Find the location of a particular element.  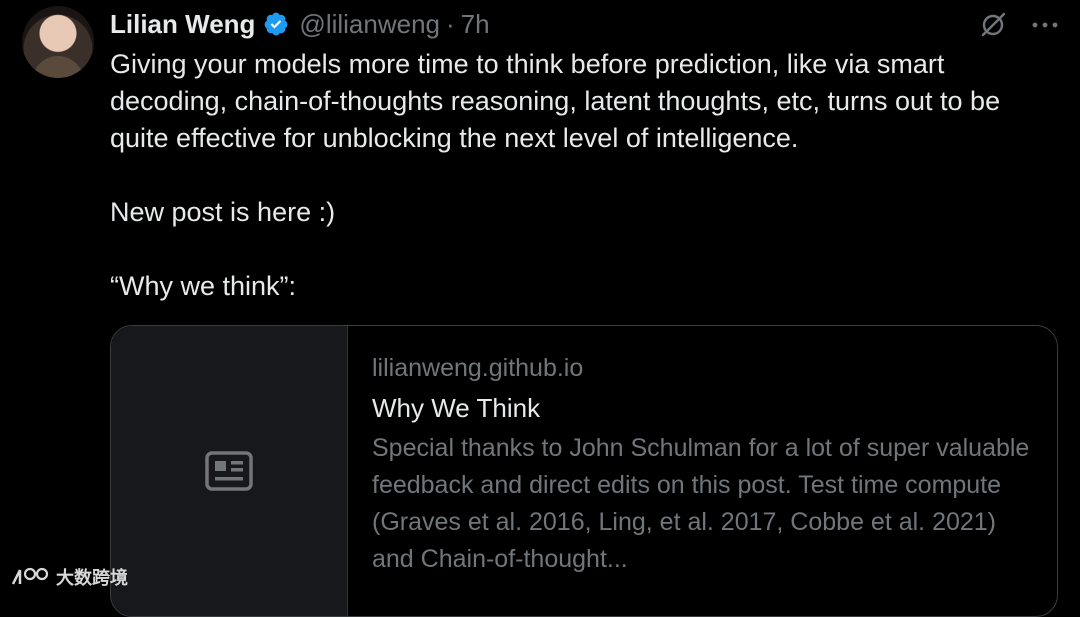

watermark-logo-icon is located at coordinates (30, 576).